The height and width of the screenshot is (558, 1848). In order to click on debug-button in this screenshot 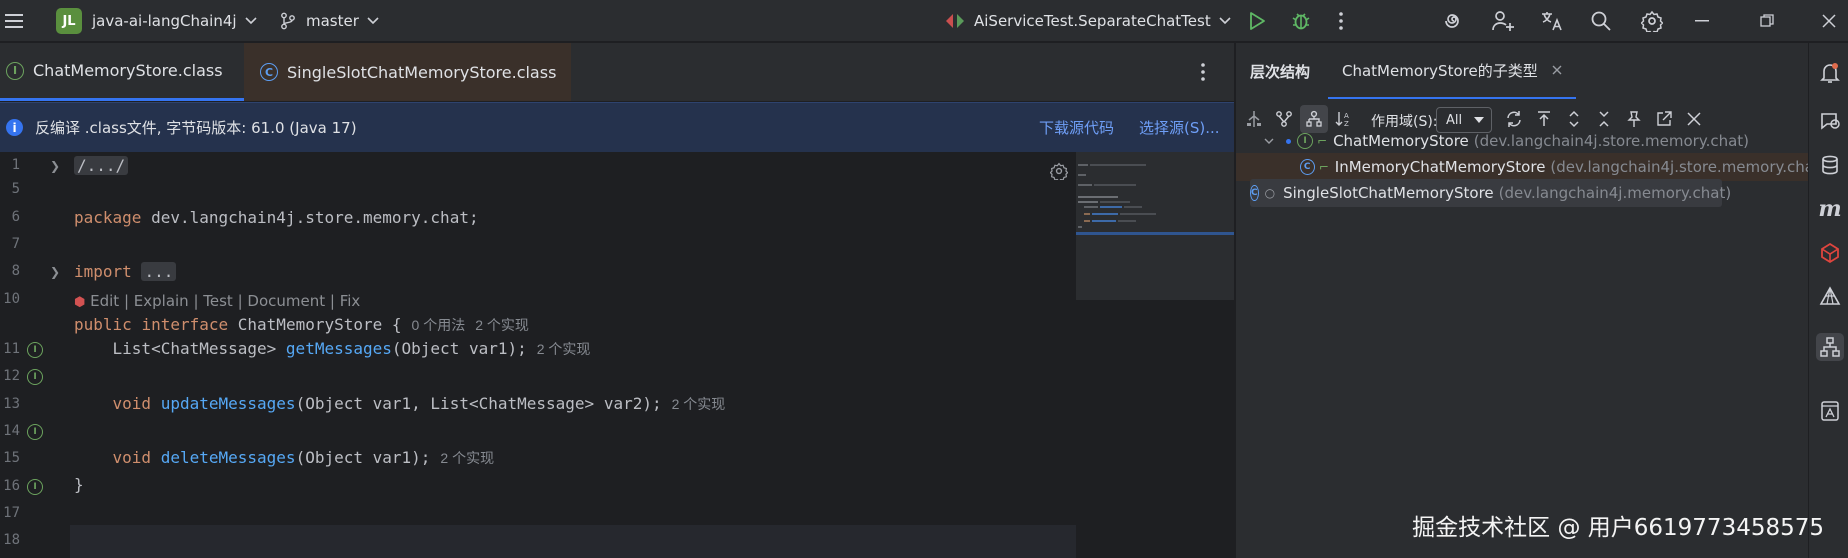, I will do `click(1301, 21)`.